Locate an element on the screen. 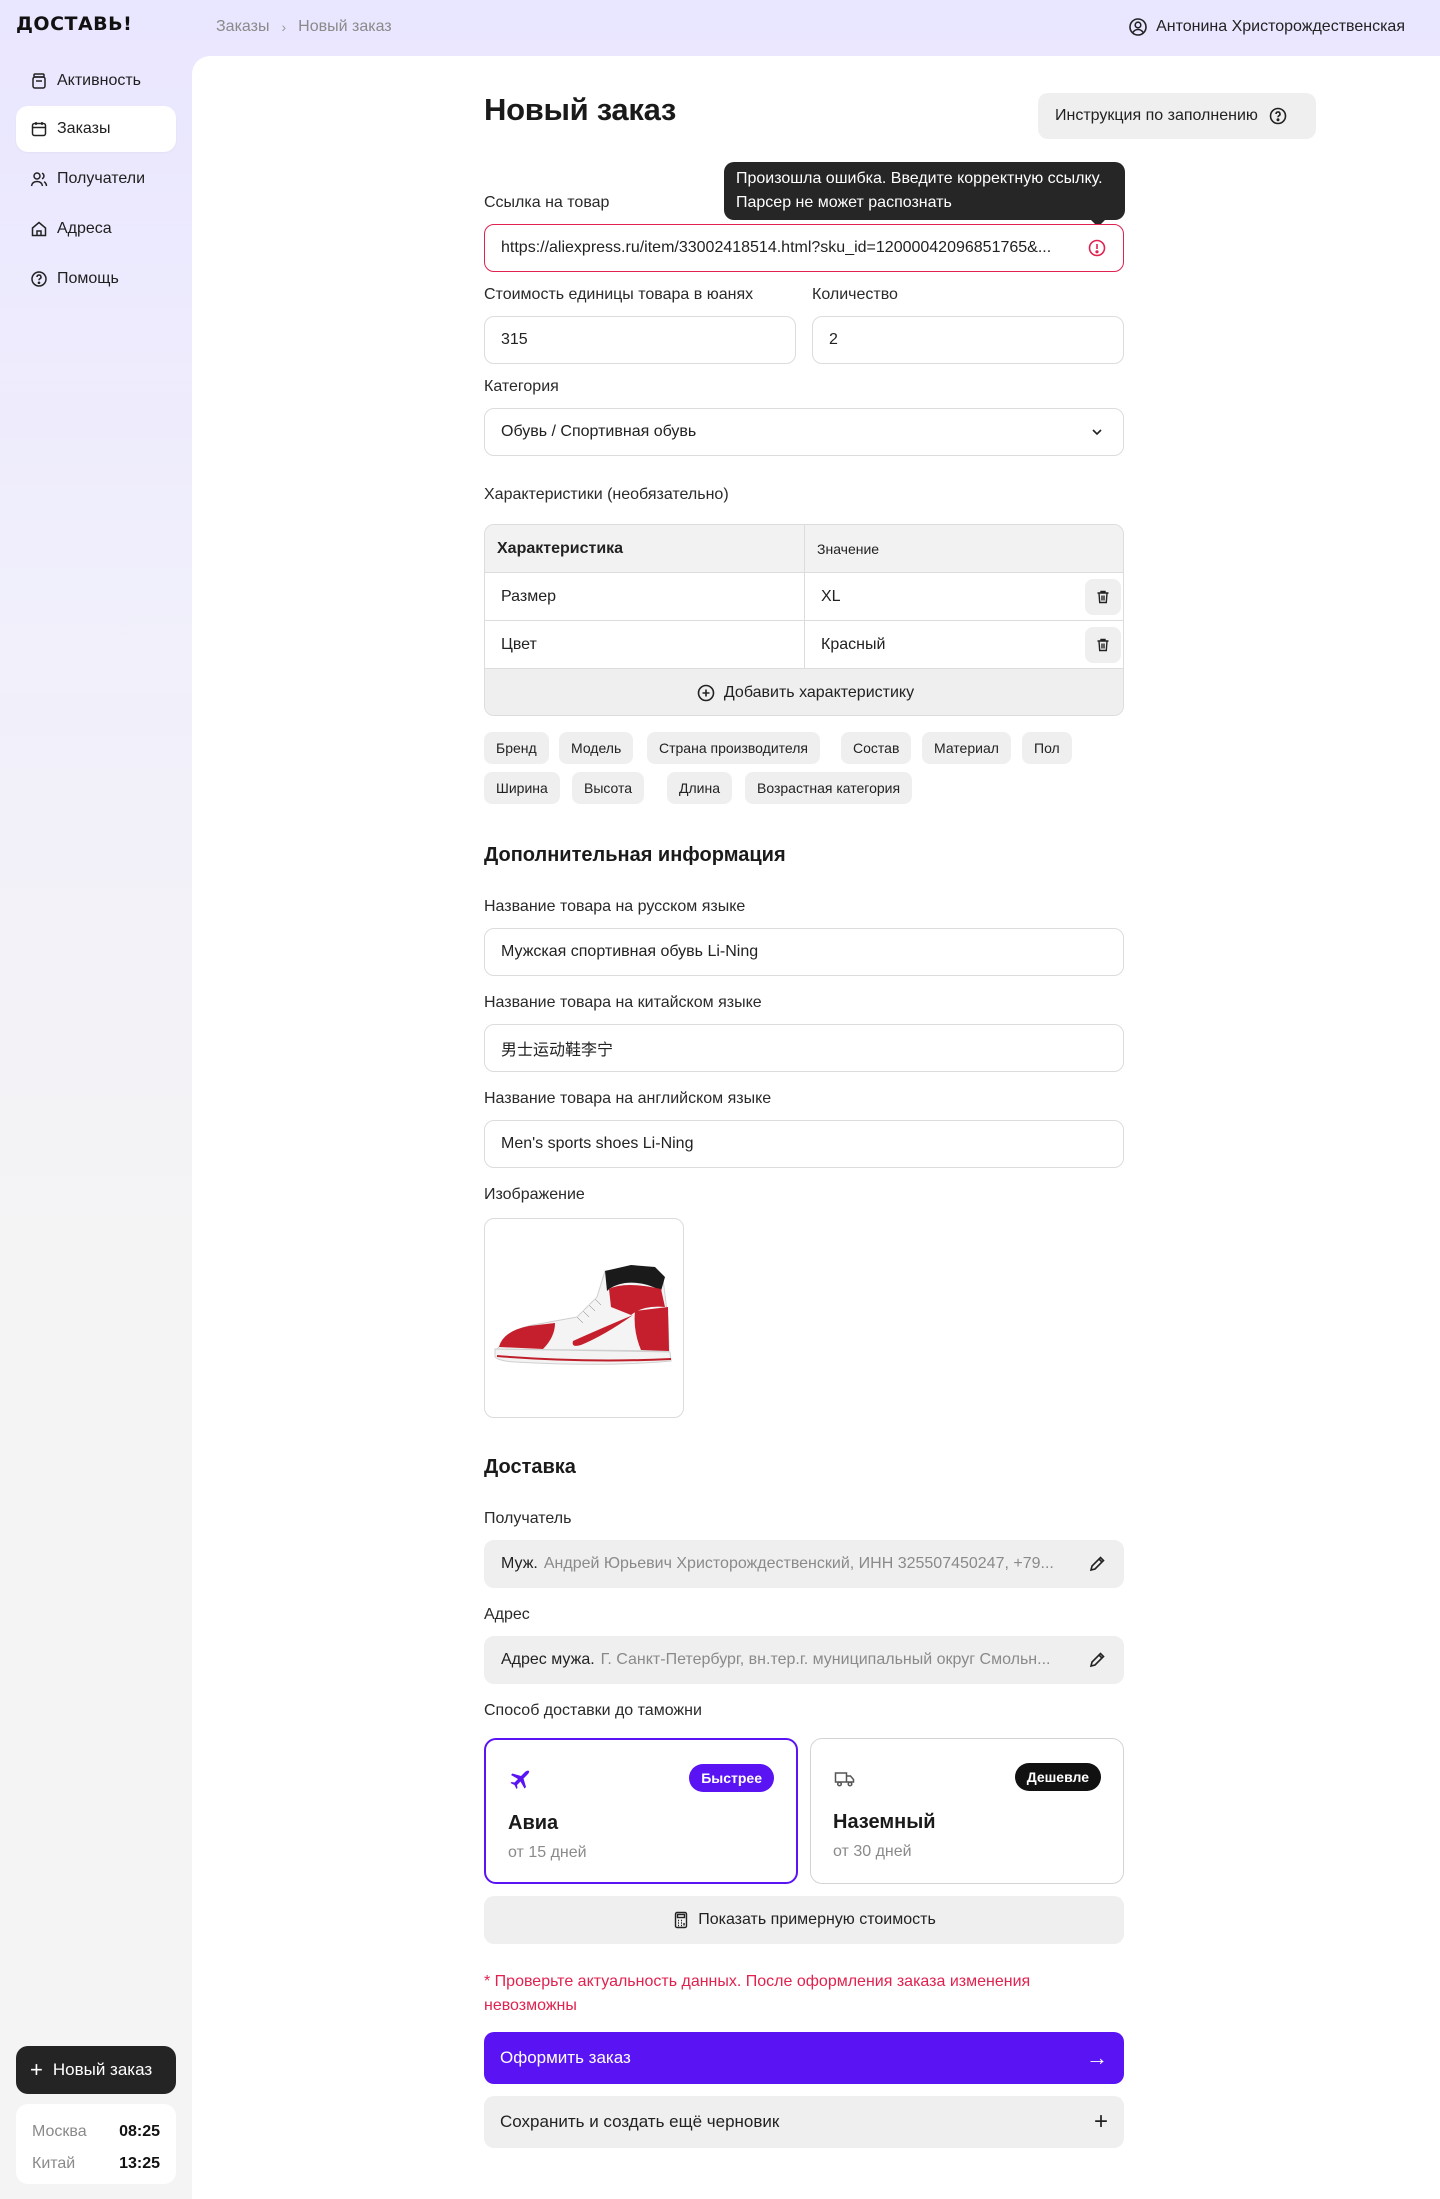  name-cn-value: 男士运动鞋李宁 is located at coordinates (557, 1050).